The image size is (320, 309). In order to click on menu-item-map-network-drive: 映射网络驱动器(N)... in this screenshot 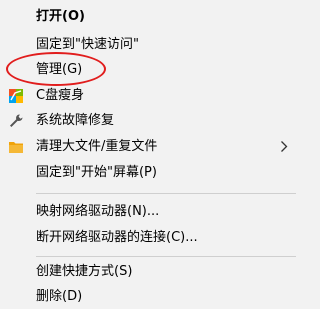, I will do `click(148, 211)`.